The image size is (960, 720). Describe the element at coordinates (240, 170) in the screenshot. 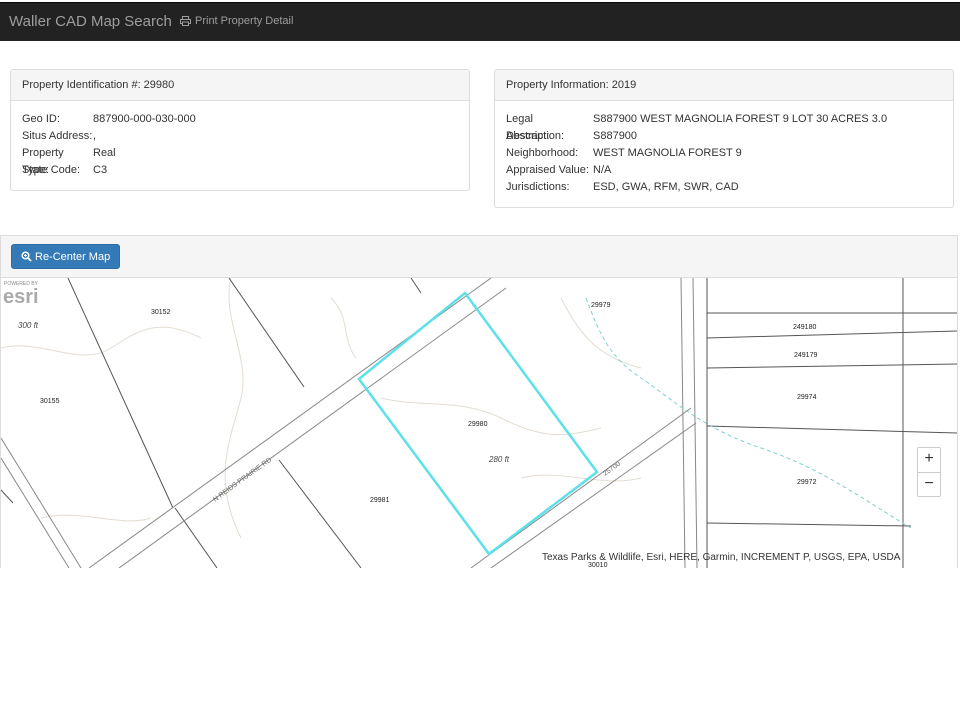

I see `state-code-row: State Code: C3` at that location.